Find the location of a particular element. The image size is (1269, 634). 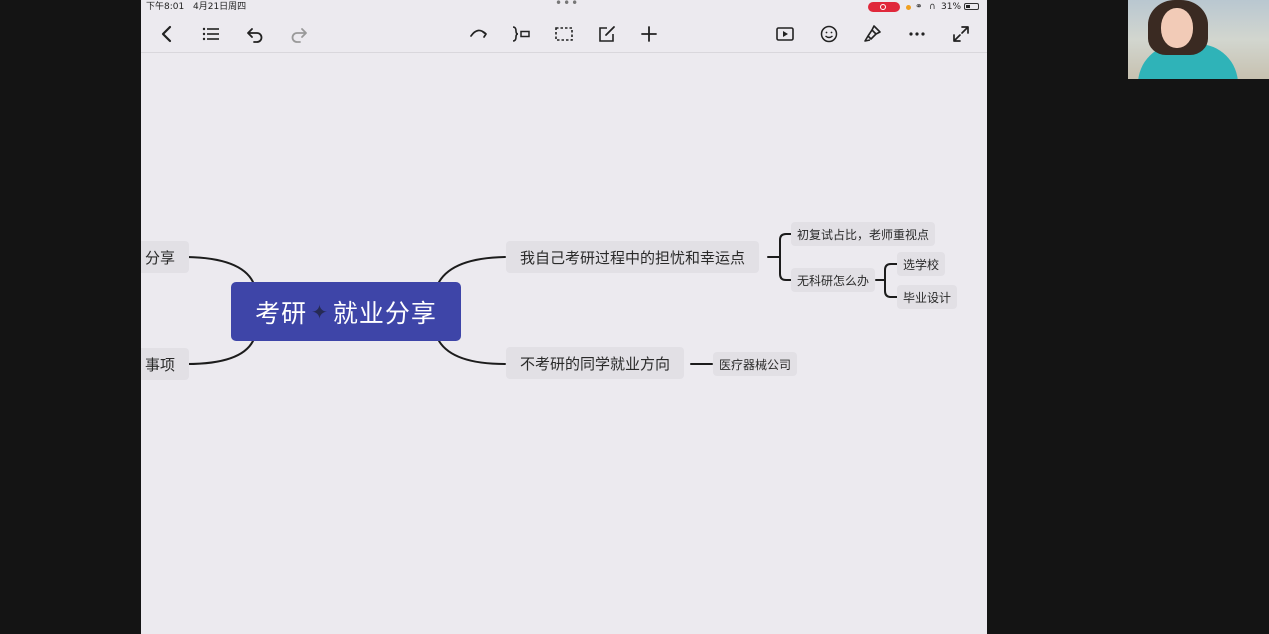

battery-icon is located at coordinates (971, 6).